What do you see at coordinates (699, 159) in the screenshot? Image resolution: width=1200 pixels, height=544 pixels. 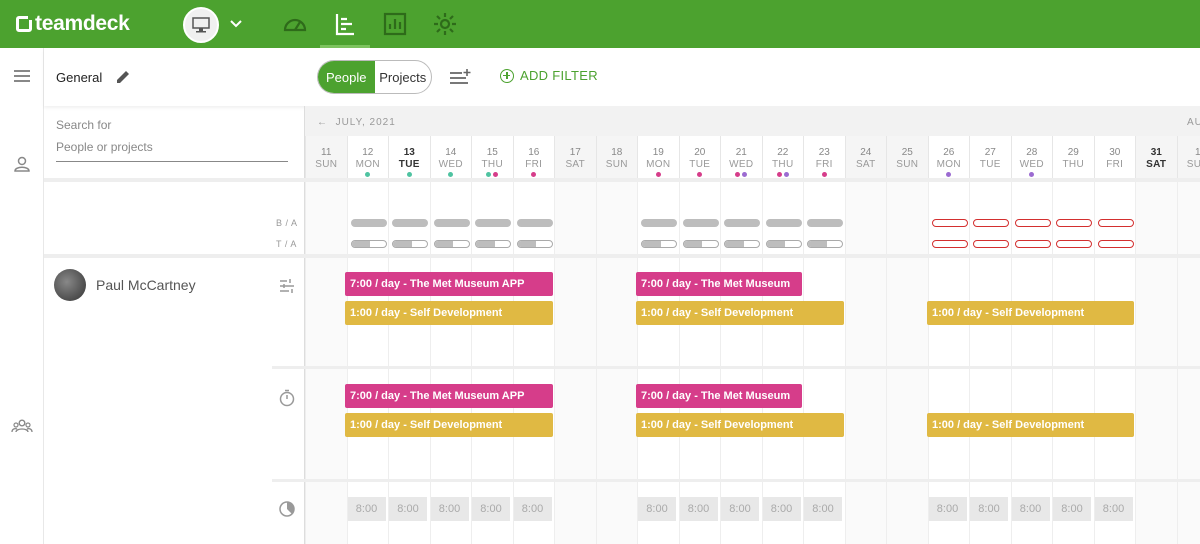 I see `day-column-header: 20 TUE` at bounding box center [699, 159].